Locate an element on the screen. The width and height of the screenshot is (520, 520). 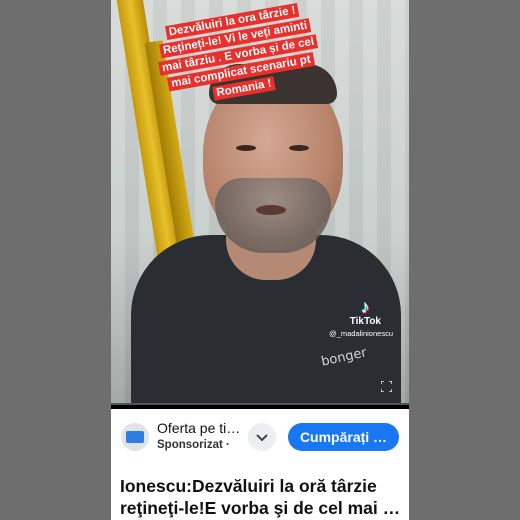
video-progress-bar is located at coordinates (260, 404).